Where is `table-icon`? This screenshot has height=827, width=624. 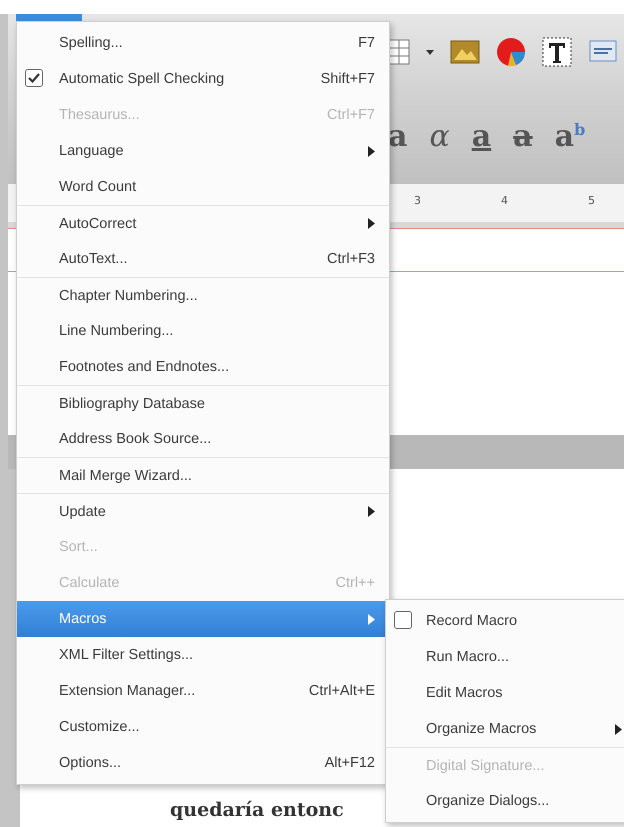
table-icon is located at coordinates (399, 52).